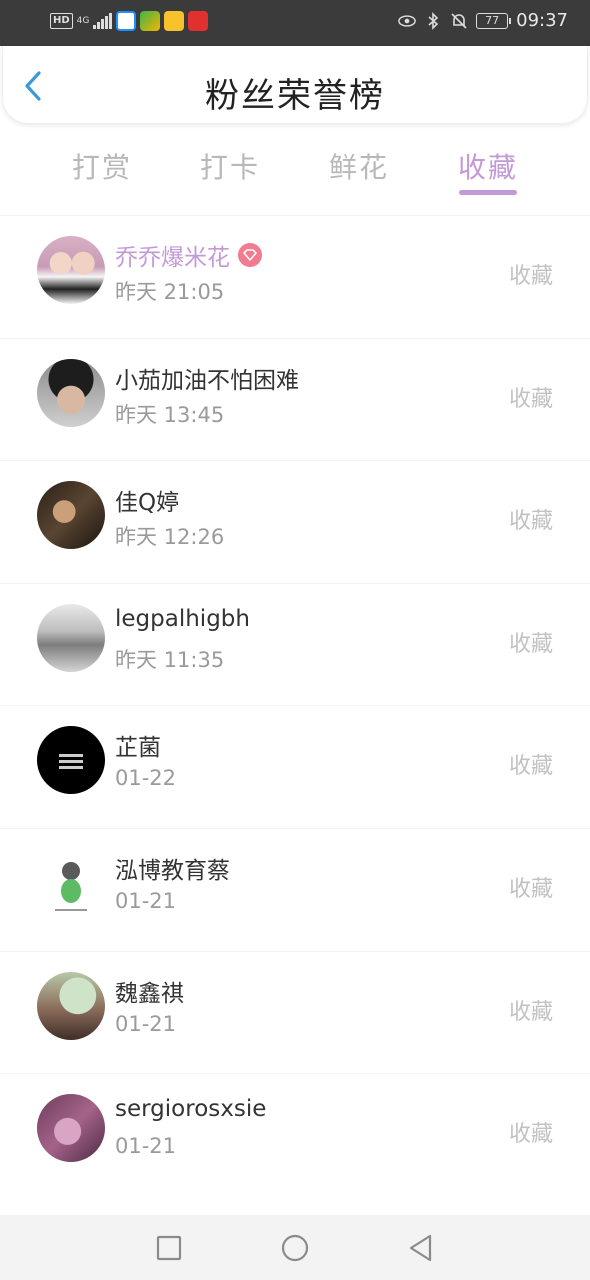  What do you see at coordinates (295, 644) in the screenshot?
I see `list-item: legpalhigbh 昨天 11:35 收藏` at bounding box center [295, 644].